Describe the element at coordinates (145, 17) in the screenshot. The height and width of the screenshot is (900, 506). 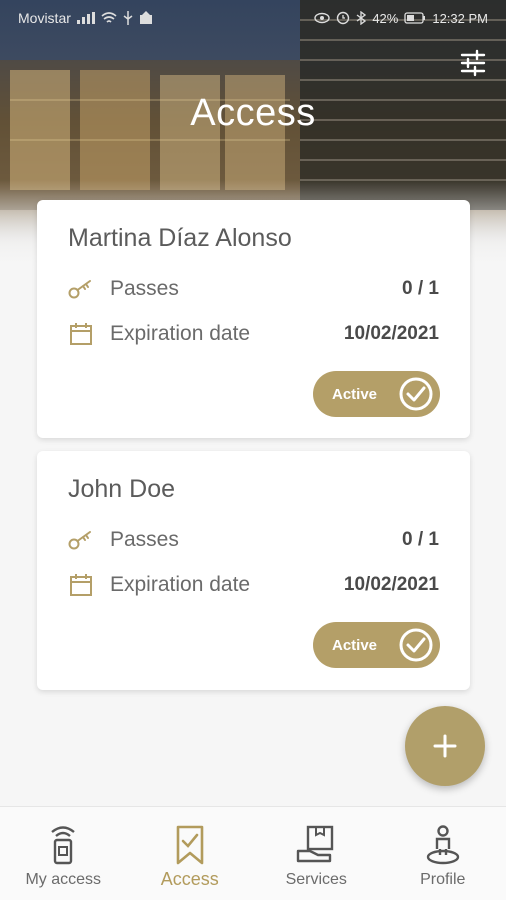
I see `notification-icon` at that location.